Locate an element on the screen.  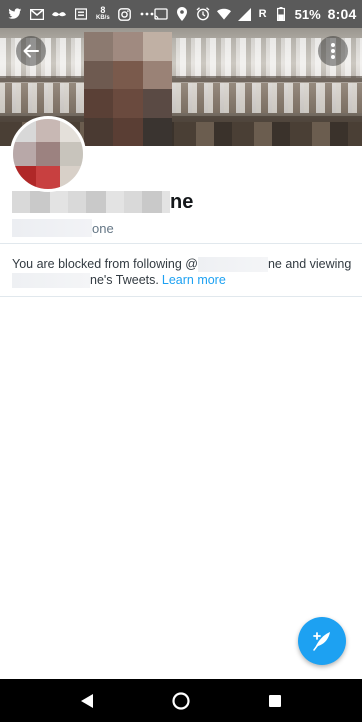
gmail-icon is located at coordinates (37, 14).